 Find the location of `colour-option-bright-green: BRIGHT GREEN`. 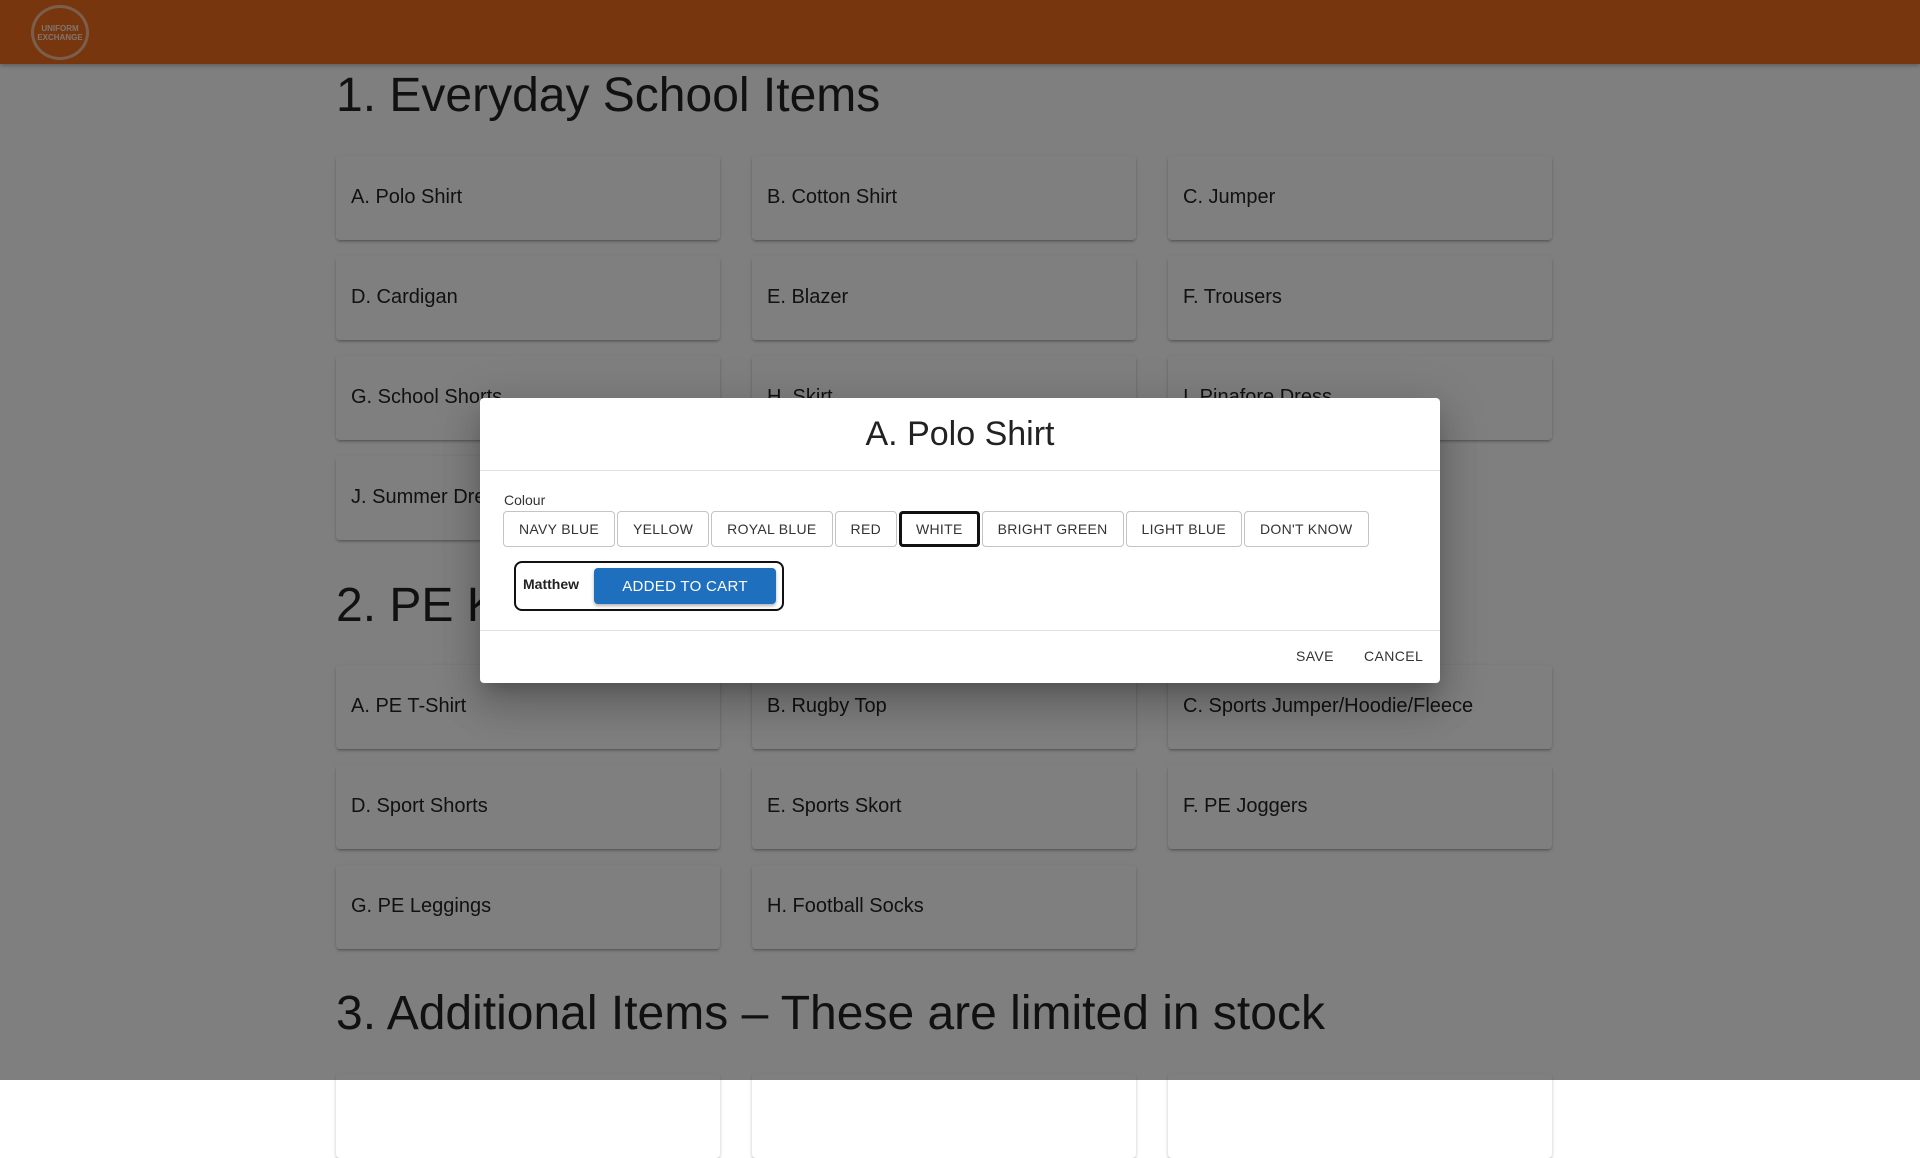

colour-option-bright-green: BRIGHT GREEN is located at coordinates (1052, 529).